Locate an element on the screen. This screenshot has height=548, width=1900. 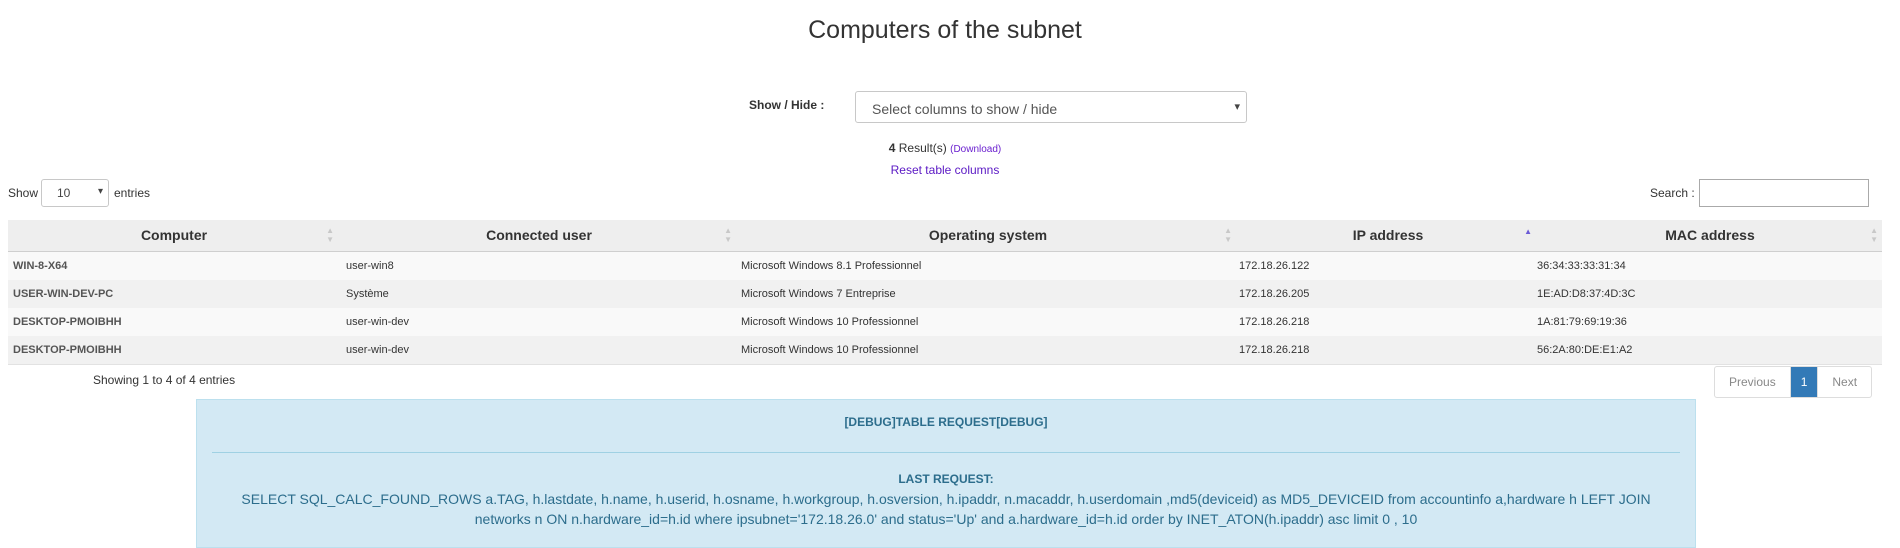
length-entries-label: entries is located at coordinates (132, 193).